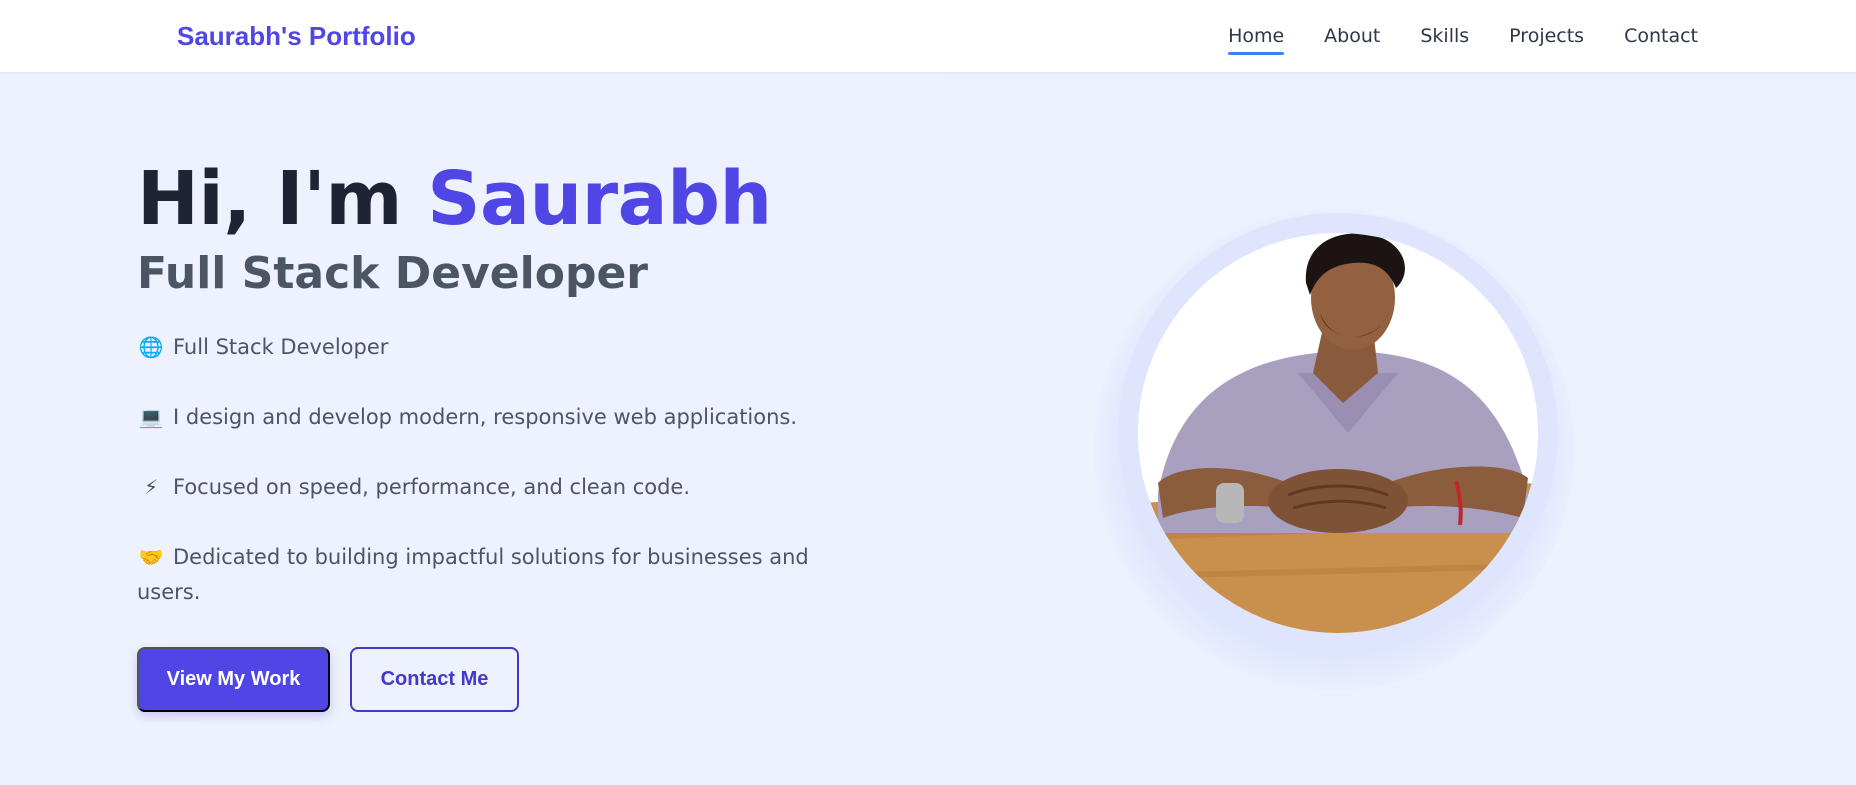 This screenshot has height=785, width=1856. I want to click on hero-name: Saurabh, so click(599, 199).